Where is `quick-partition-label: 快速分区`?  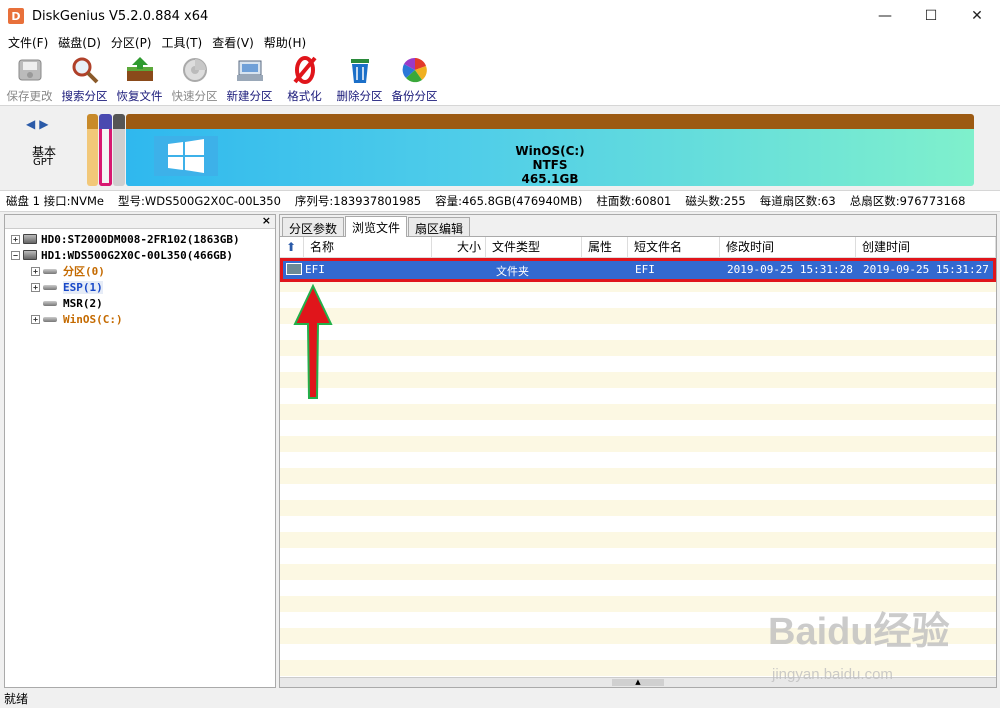
quick-partition-label: 快速分区 is located at coordinates (194, 96).